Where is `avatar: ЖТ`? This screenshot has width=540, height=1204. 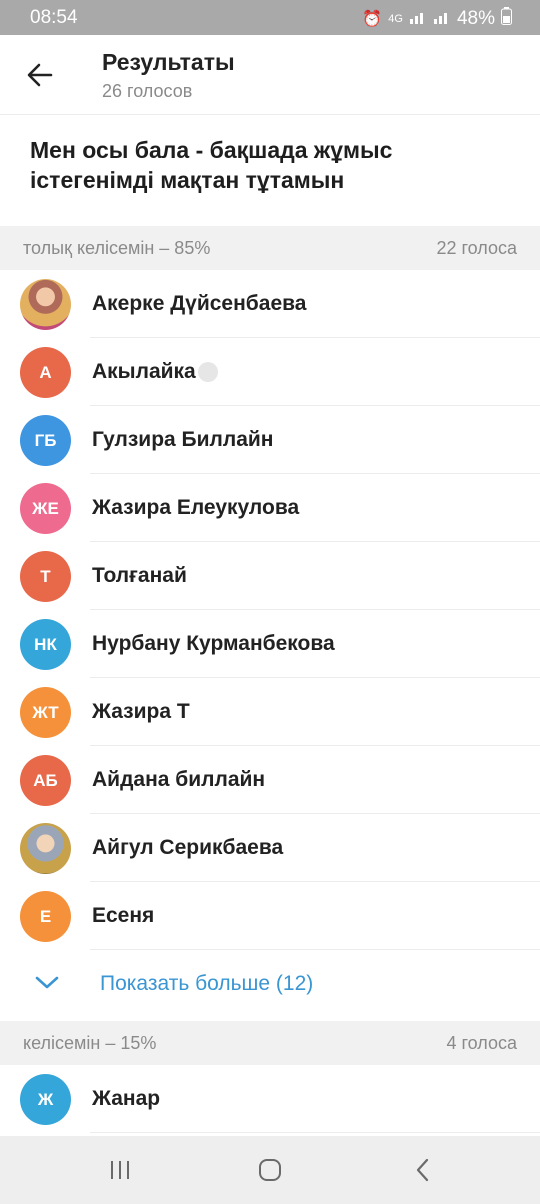
avatar: ЖТ is located at coordinates (45, 712).